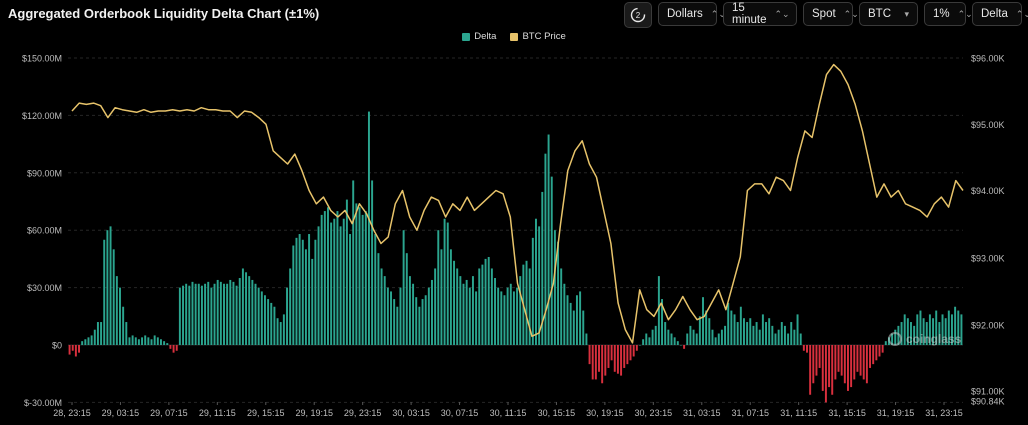 The width and height of the screenshot is (1028, 425). Describe the element at coordinates (988, 259) in the screenshot. I see `y-right-tick-label: $93.00K` at that location.